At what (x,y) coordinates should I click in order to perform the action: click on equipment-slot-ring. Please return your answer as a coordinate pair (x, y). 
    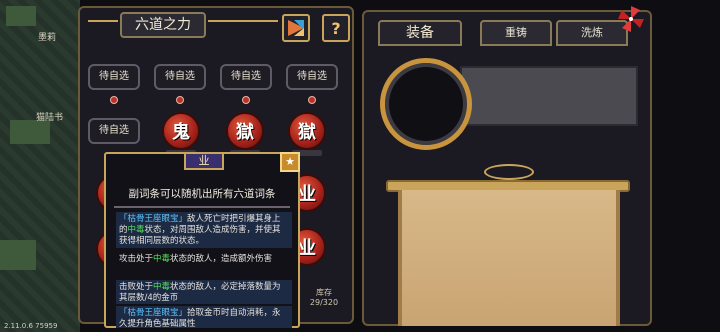
    Looking at the image, I should click on (426, 104).